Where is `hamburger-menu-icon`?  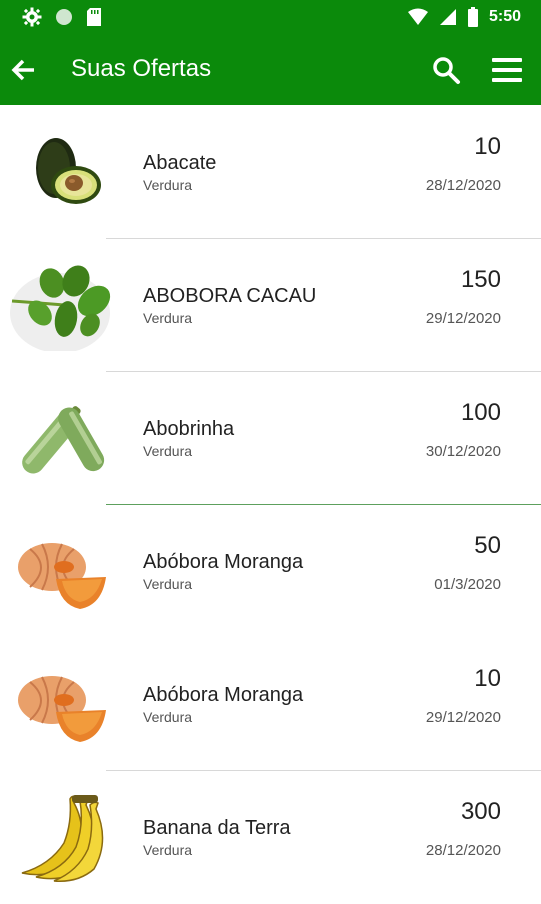
hamburger-menu-icon is located at coordinates (507, 70).